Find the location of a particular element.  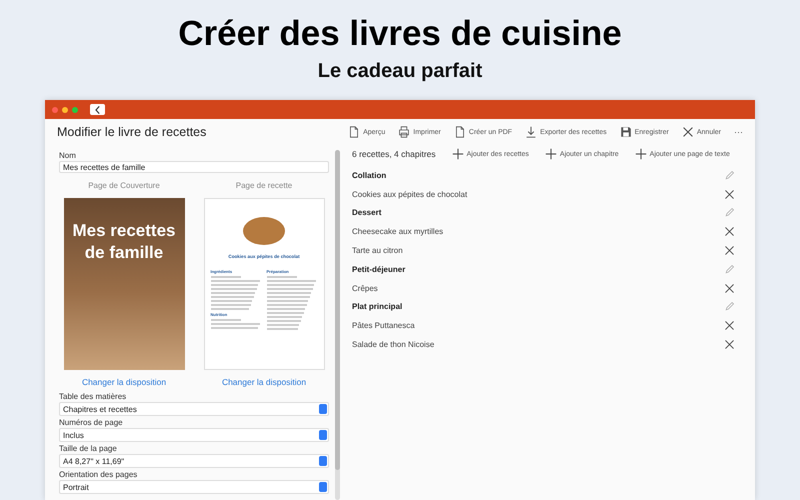

dropdown: Inclus is located at coordinates (194, 435).